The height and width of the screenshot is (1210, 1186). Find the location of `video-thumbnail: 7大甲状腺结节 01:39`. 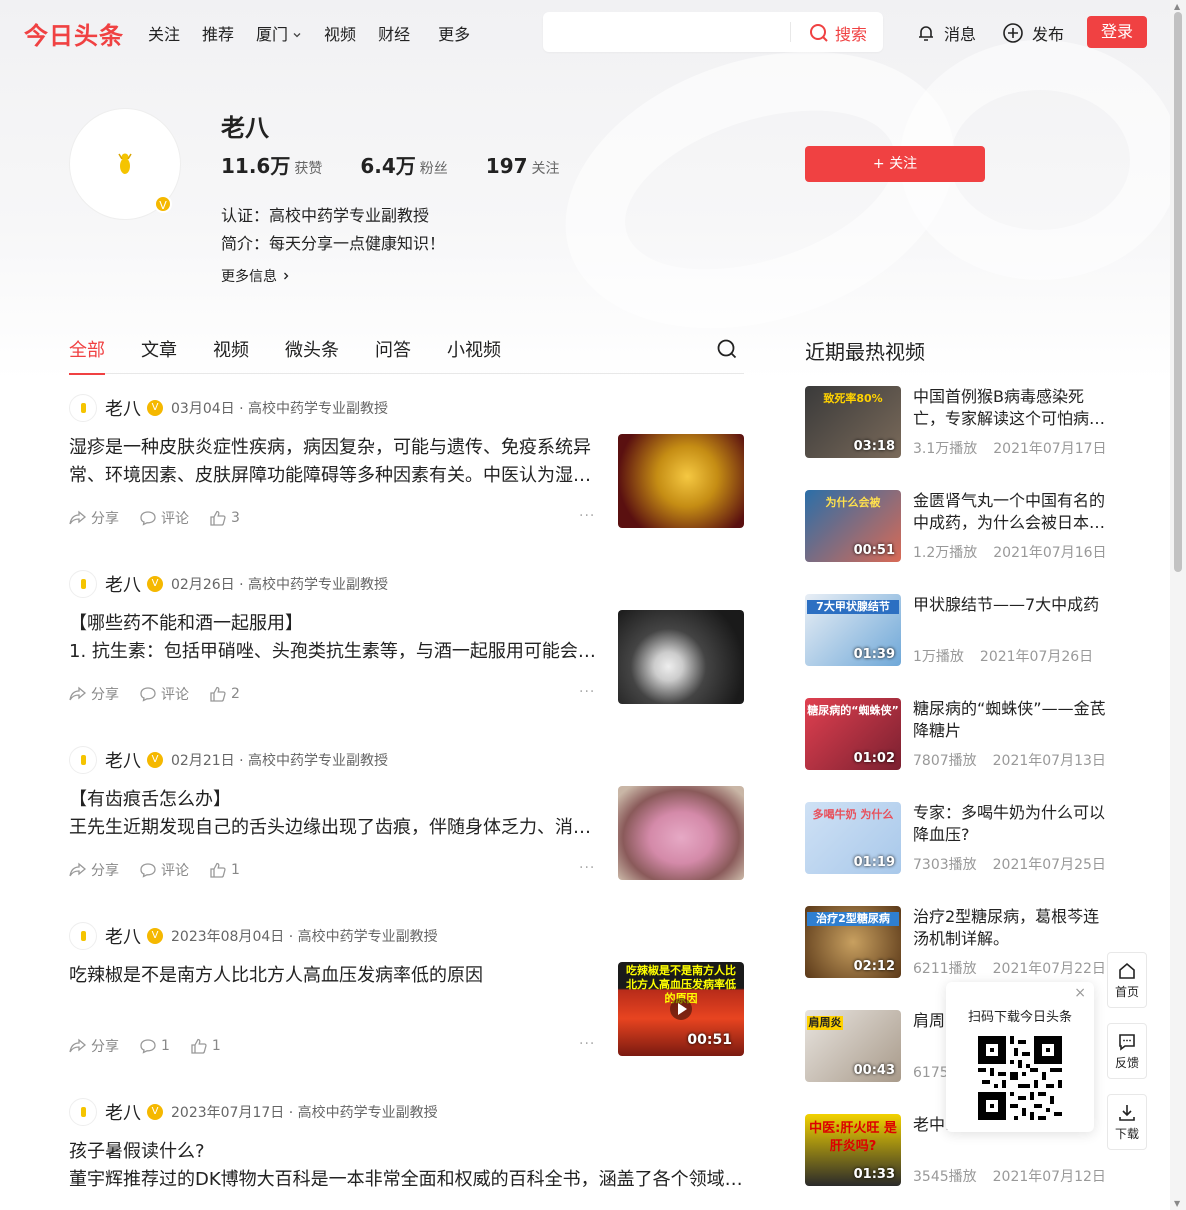

video-thumbnail: 7大甲状腺结节 01:39 is located at coordinates (853, 630).